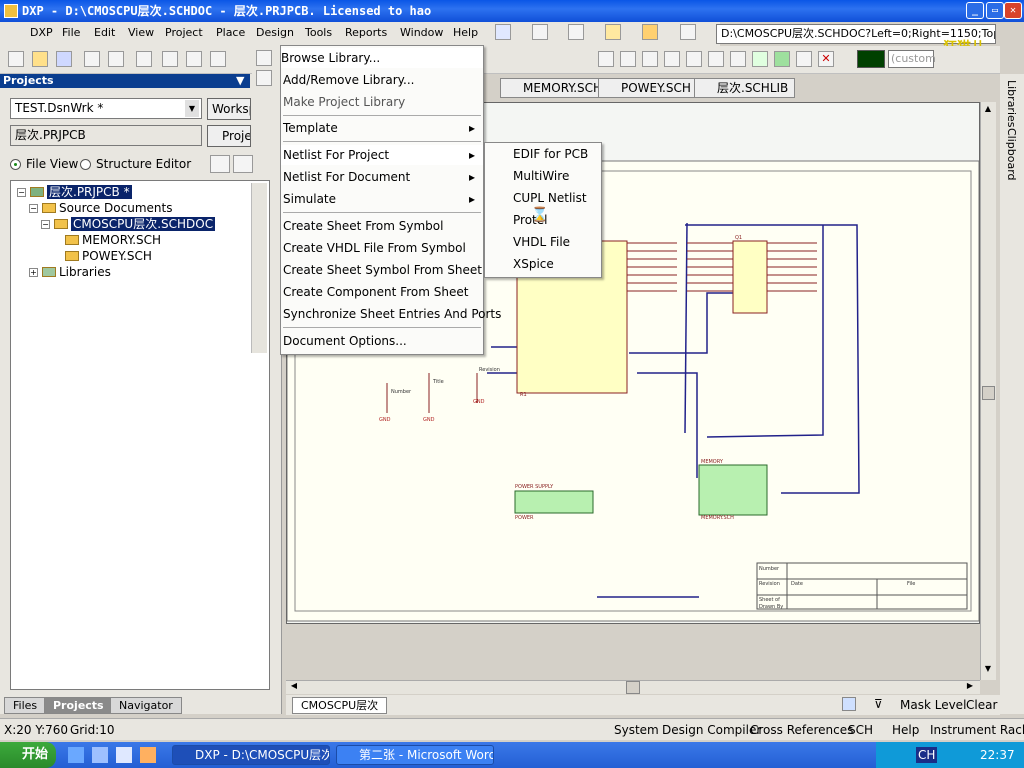 This screenshot has height=768, width=1024. Describe the element at coordinates (977, 730) in the screenshot. I see `status-instrument-racks-button: Instrument Racks` at that location.